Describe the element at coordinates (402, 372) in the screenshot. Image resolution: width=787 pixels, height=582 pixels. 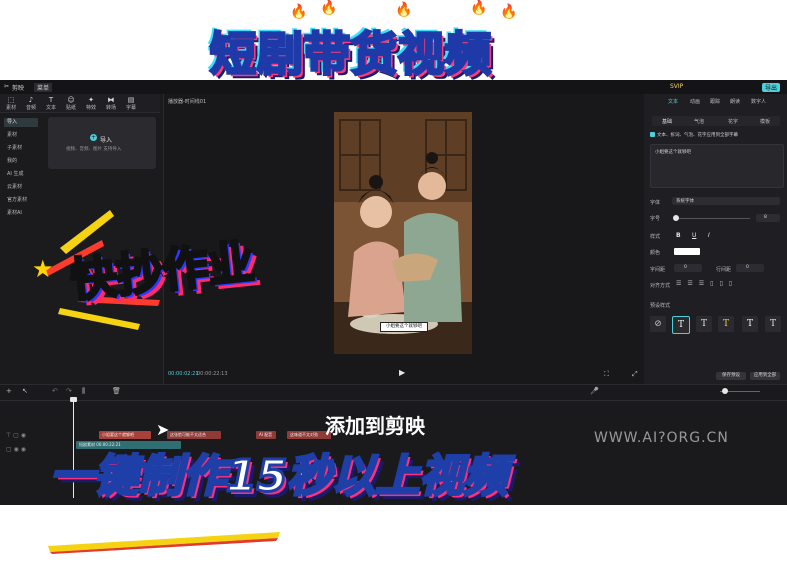
I see `play-button: ▶` at that location.